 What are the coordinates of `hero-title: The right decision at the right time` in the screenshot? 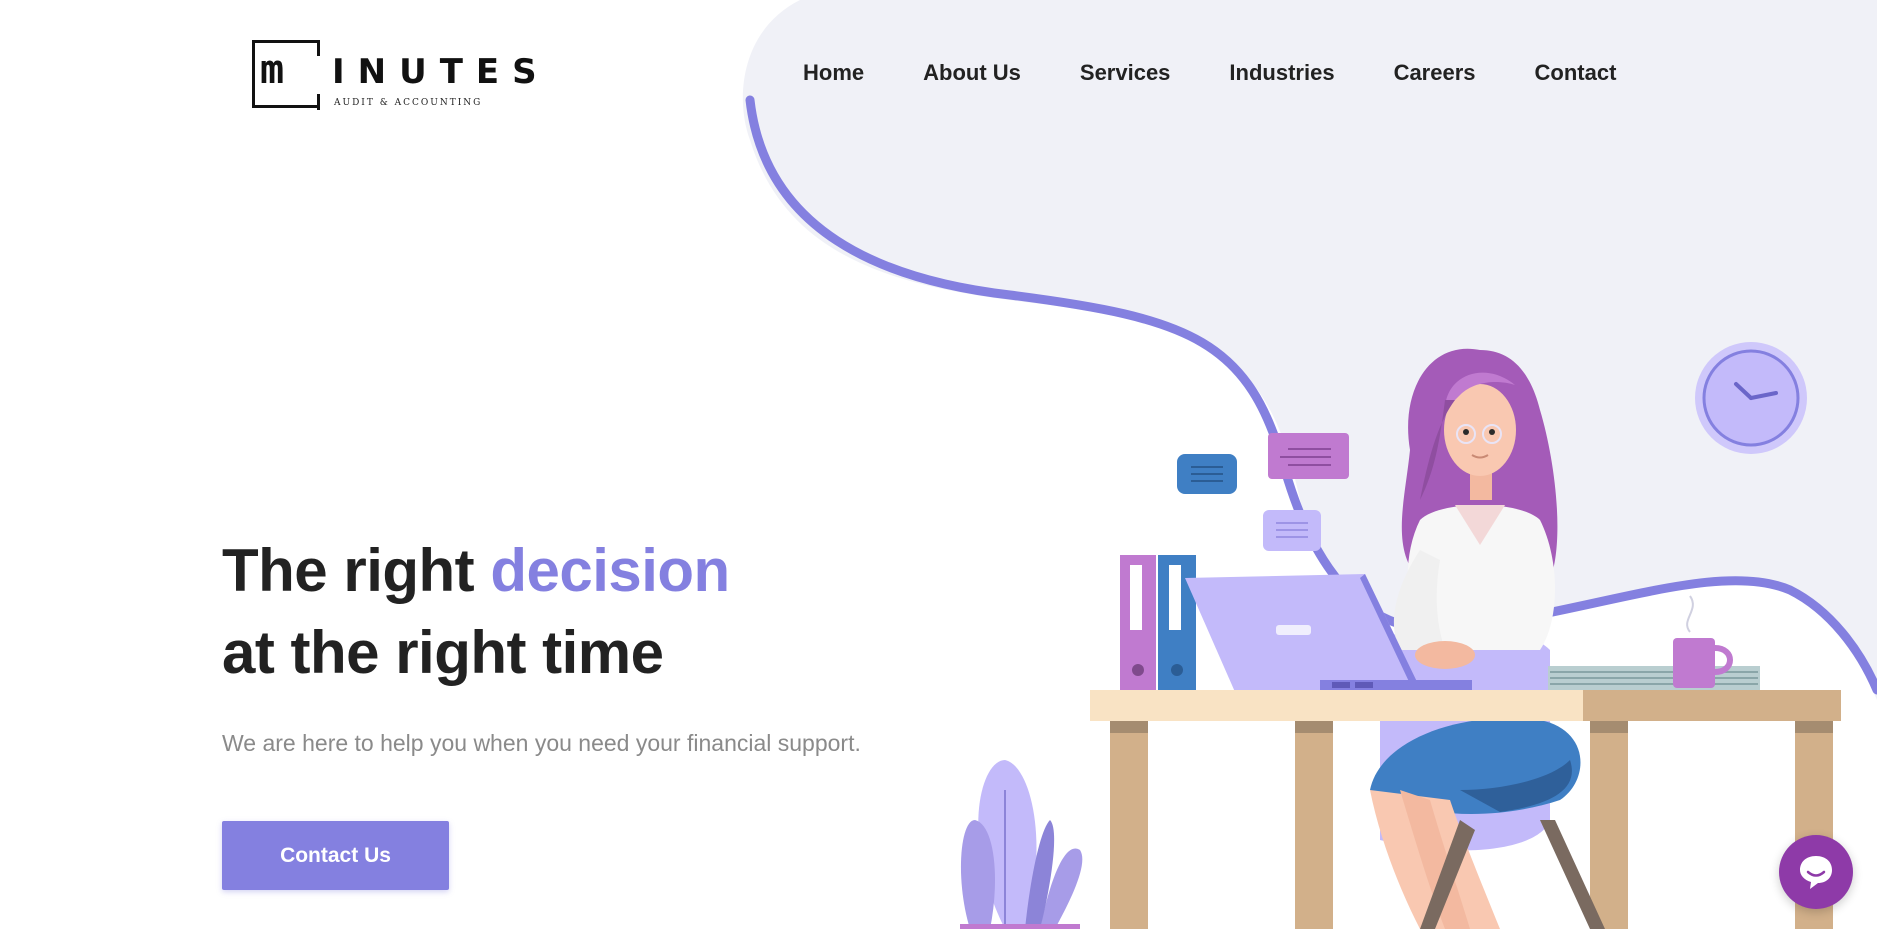 It's located at (476, 612).